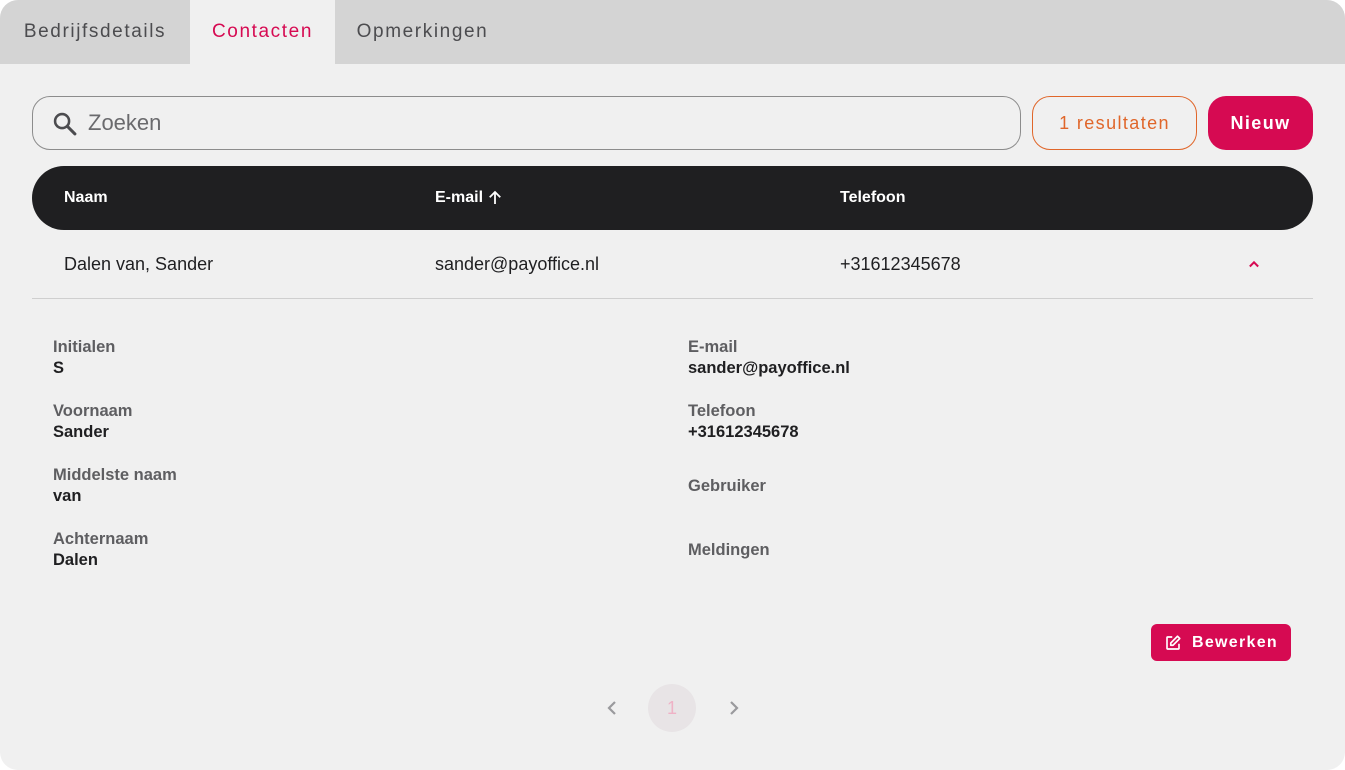 Image resolution: width=1345 pixels, height=770 pixels. I want to click on detail-value: Sander, so click(81, 432).